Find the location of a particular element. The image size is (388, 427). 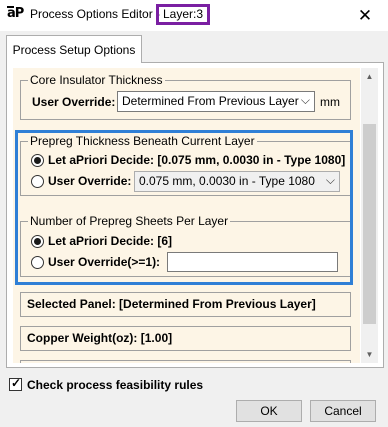

ok-button: OK is located at coordinates (269, 411).